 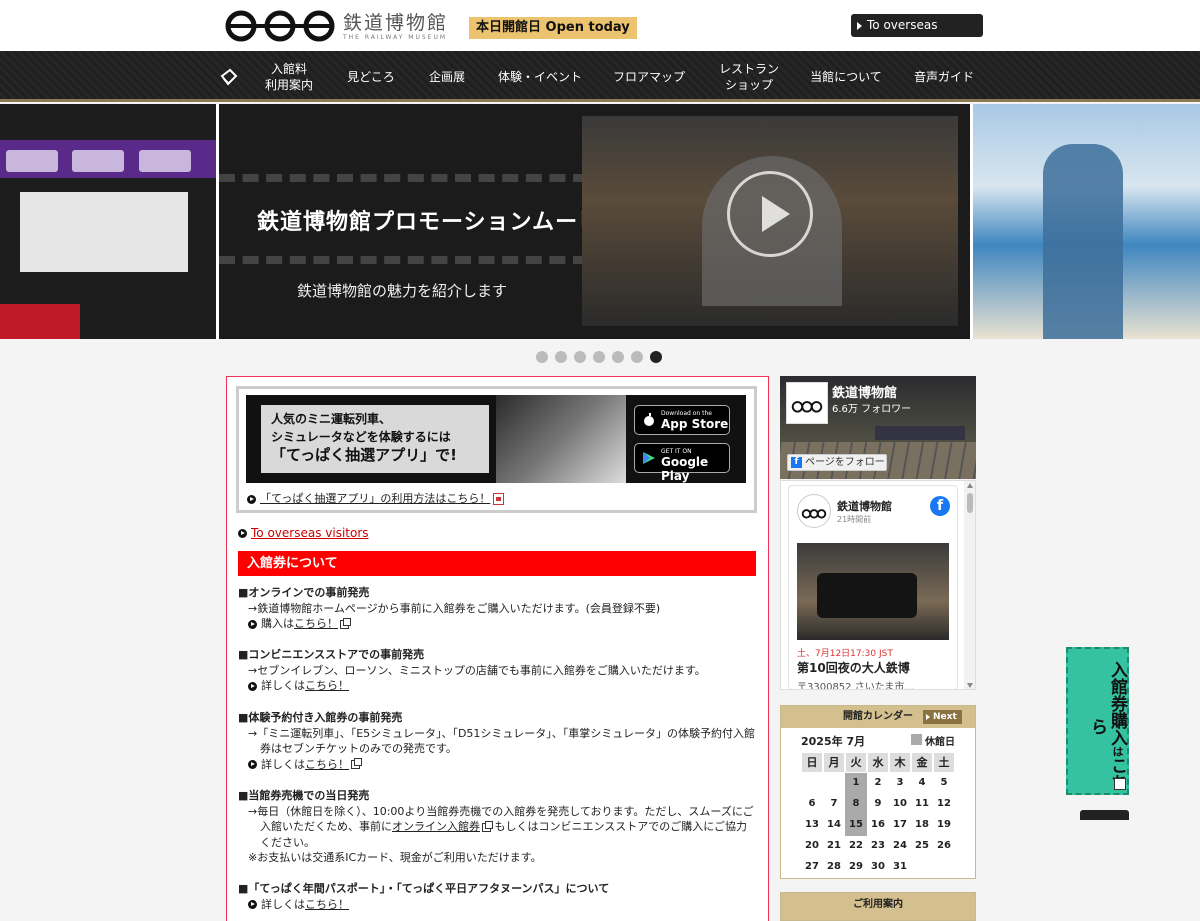 What do you see at coordinates (402, 291) in the screenshot?
I see `promo-subtitle: 鉄道博物館の魅力を紹介します` at bounding box center [402, 291].